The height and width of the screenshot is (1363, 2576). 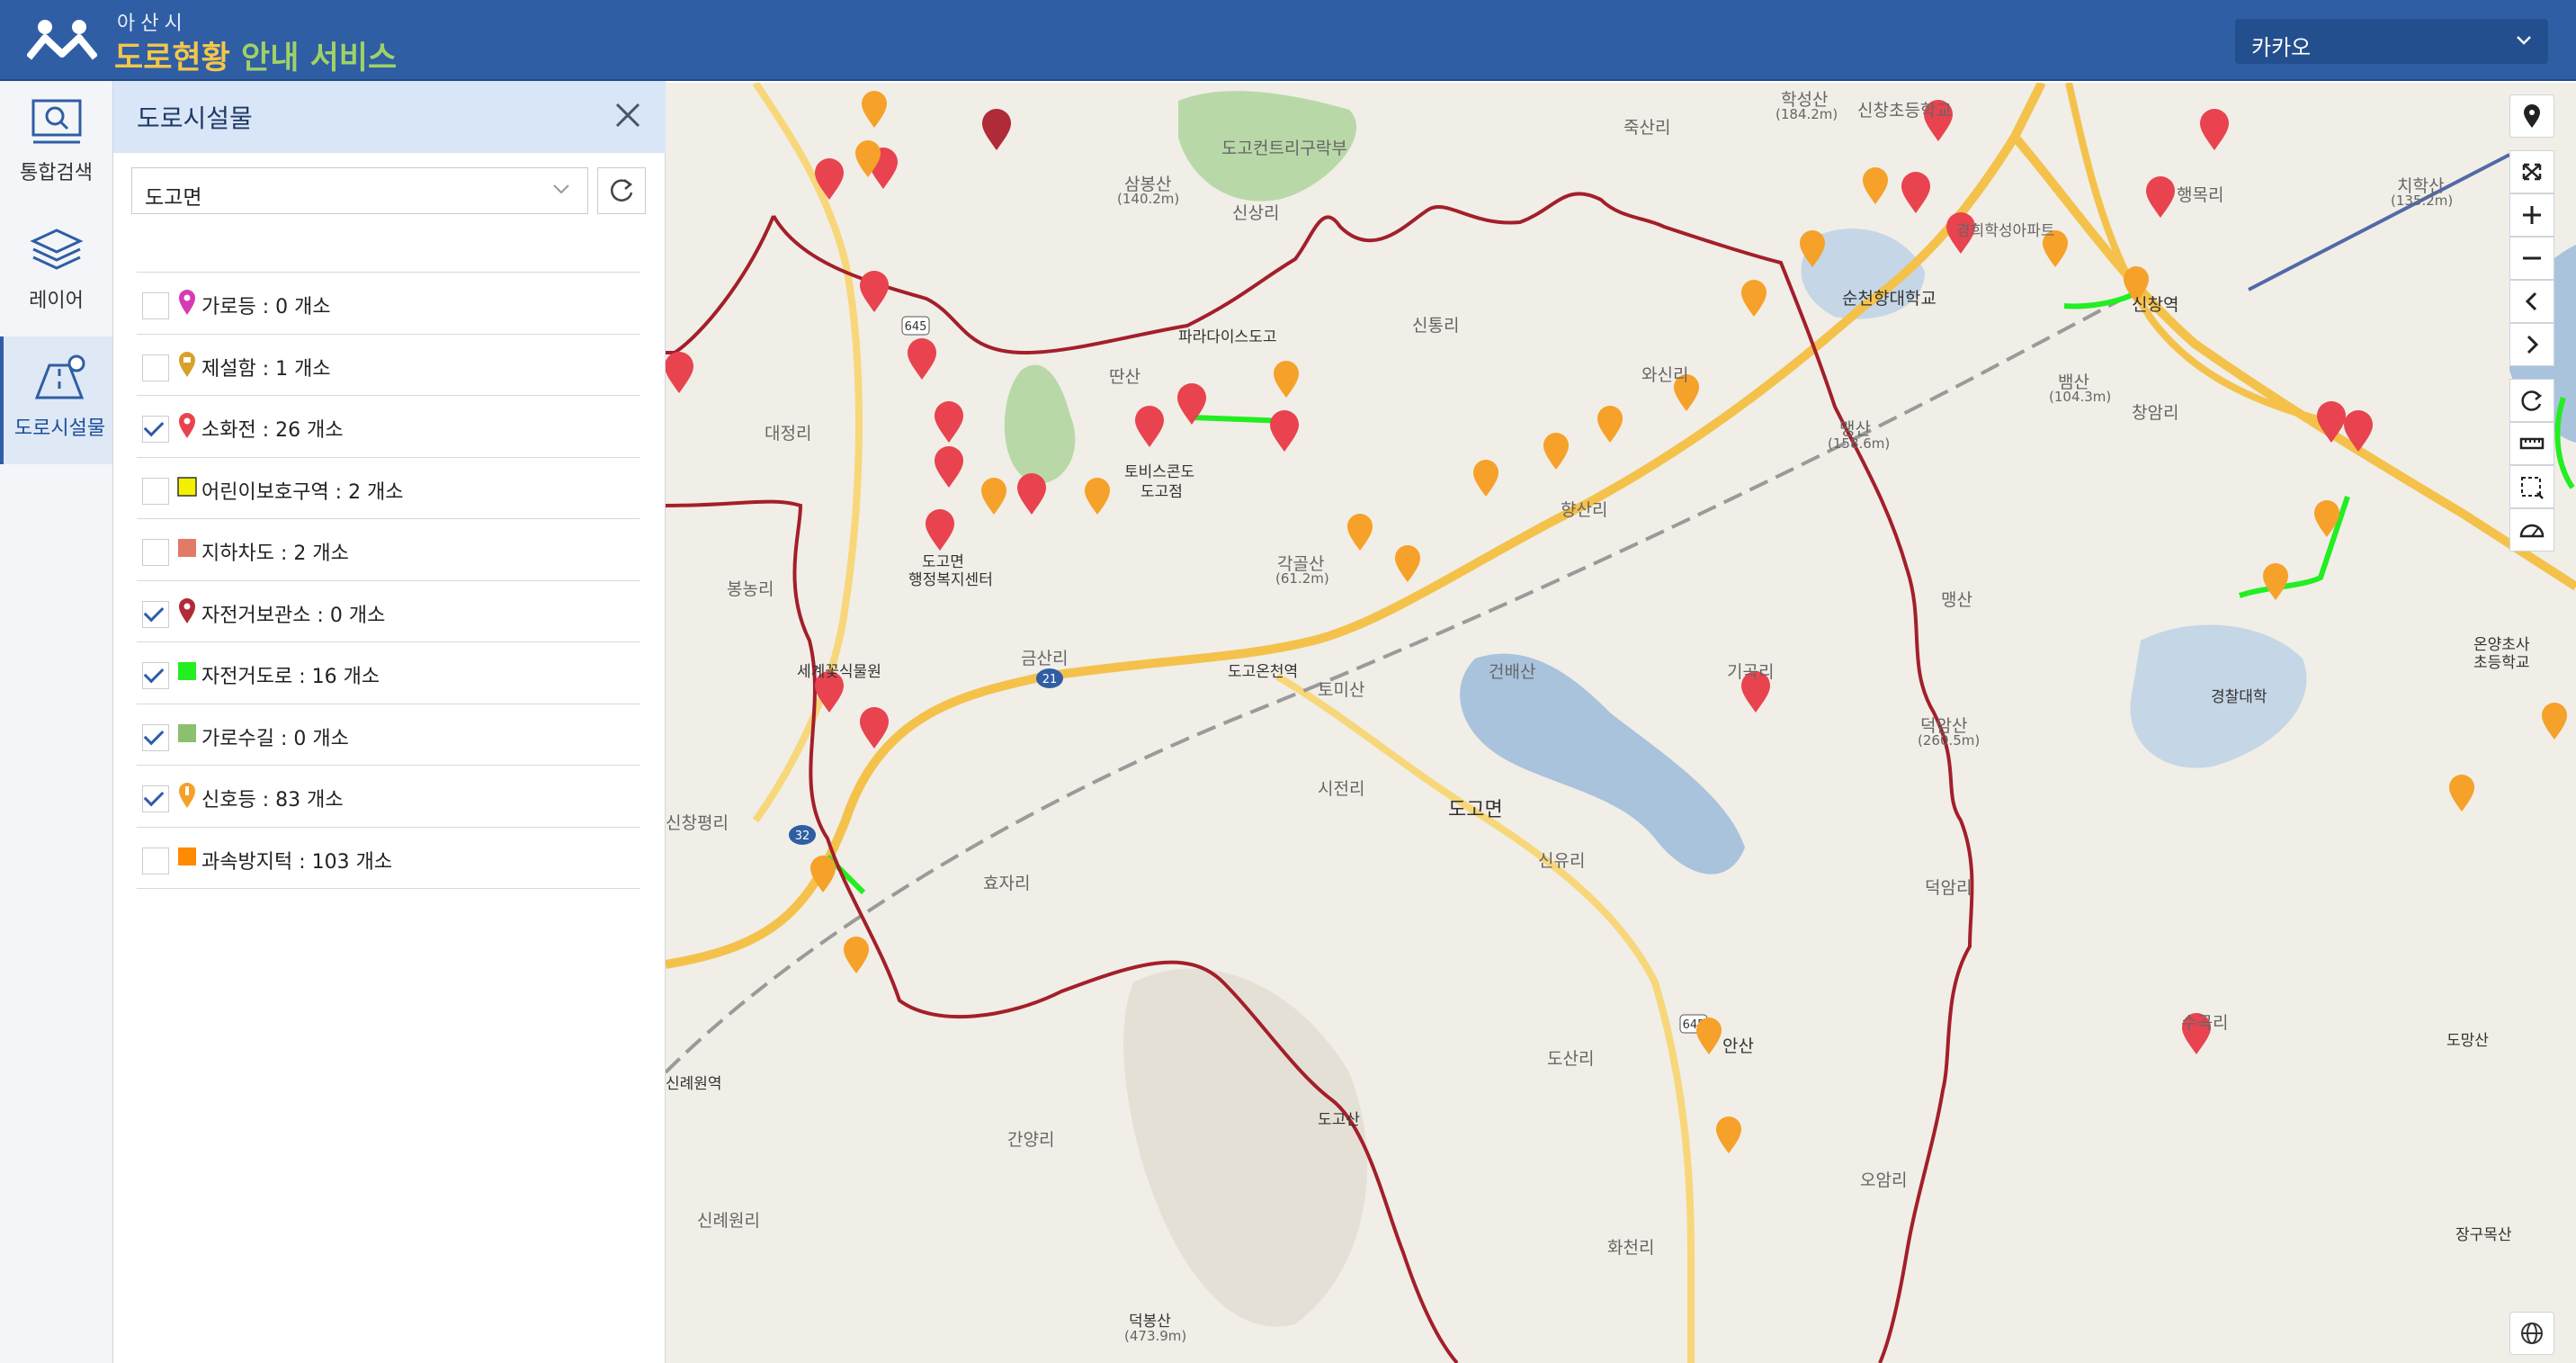 What do you see at coordinates (275, 554) in the screenshot?
I see `facility-label: 지하차도 : 2 개소` at bounding box center [275, 554].